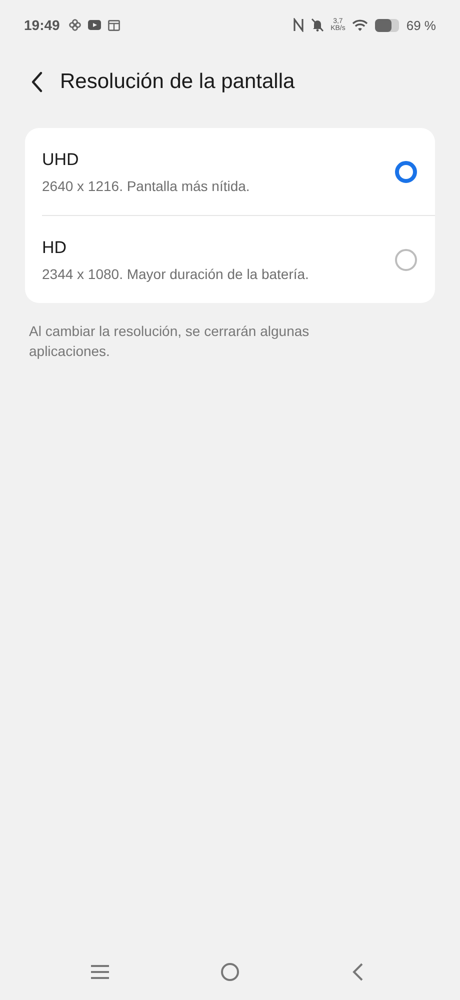 The height and width of the screenshot is (1000, 460). I want to click on nfc-icon, so click(298, 25).